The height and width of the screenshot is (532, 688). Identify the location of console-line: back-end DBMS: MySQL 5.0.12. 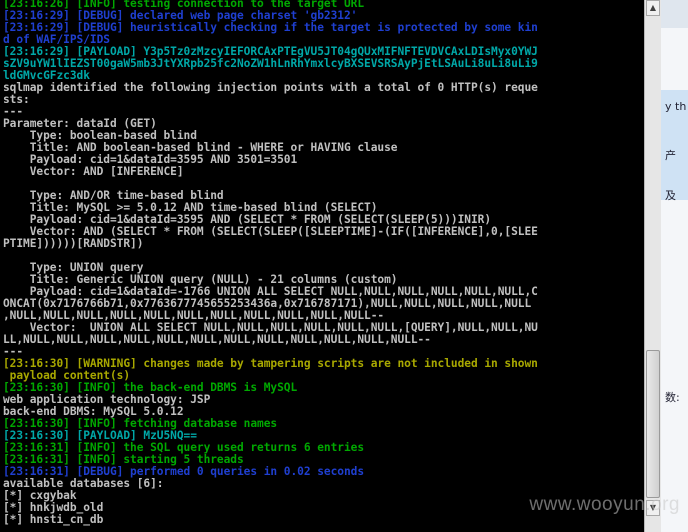
(93, 412).